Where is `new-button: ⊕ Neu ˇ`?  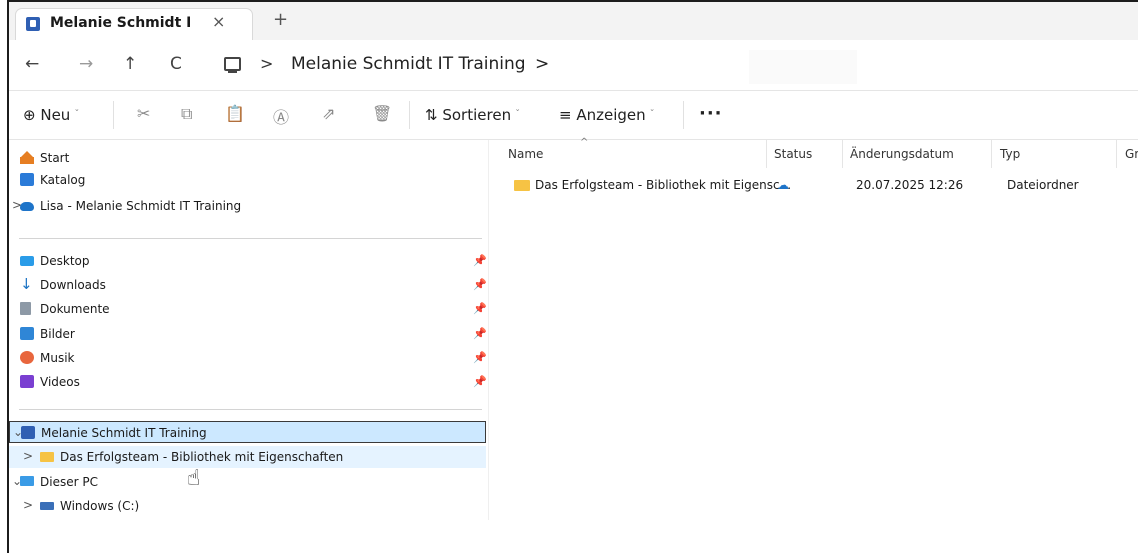 new-button: ⊕ Neu ˇ is located at coordinates (51, 115).